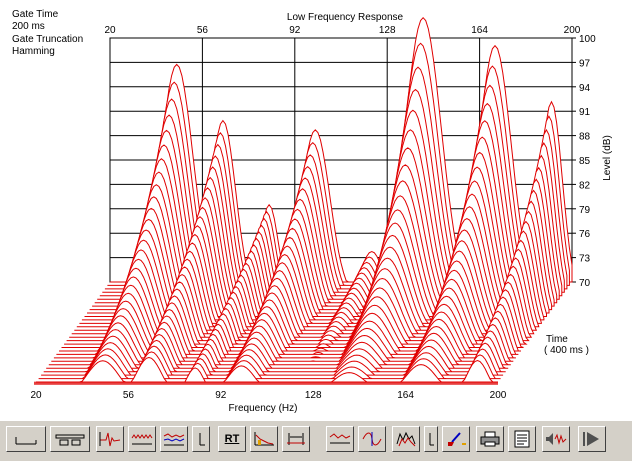 The height and width of the screenshot is (461, 632). I want to click on marker-icon, so click(202, 439).